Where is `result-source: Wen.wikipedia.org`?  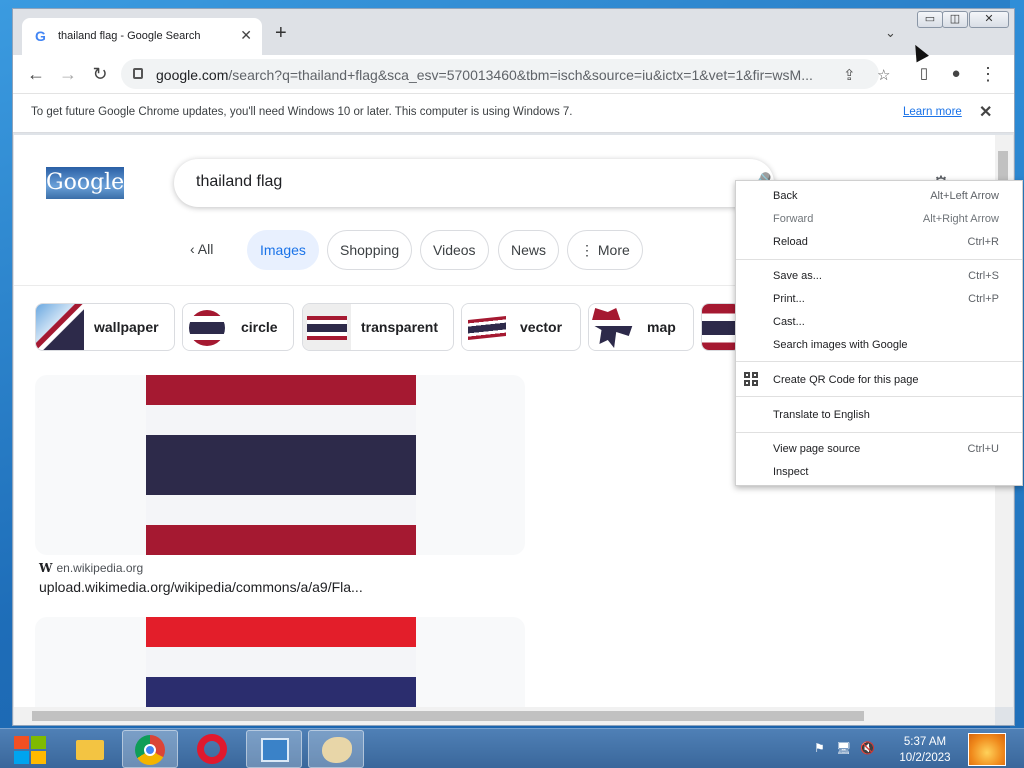 result-source: Wen.wikipedia.org is located at coordinates (91, 568).